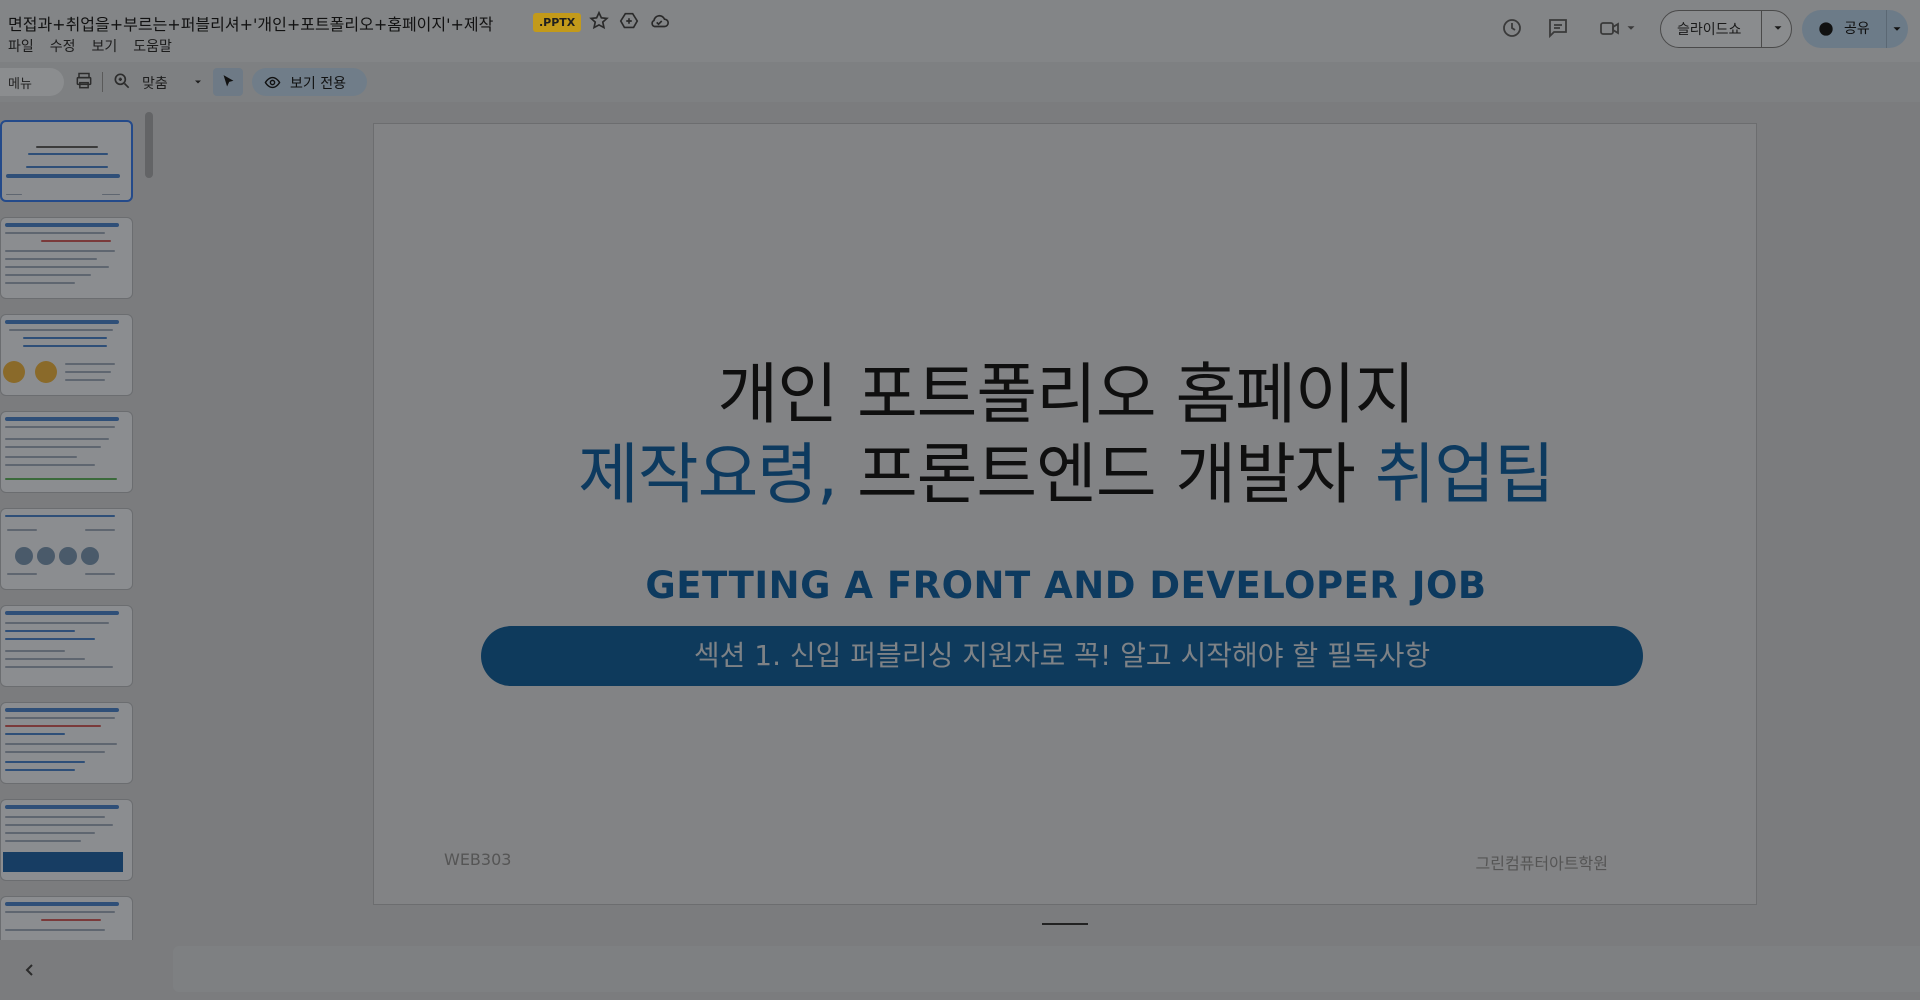 The width and height of the screenshot is (1920, 1000). I want to click on eye-icon, so click(272, 82).